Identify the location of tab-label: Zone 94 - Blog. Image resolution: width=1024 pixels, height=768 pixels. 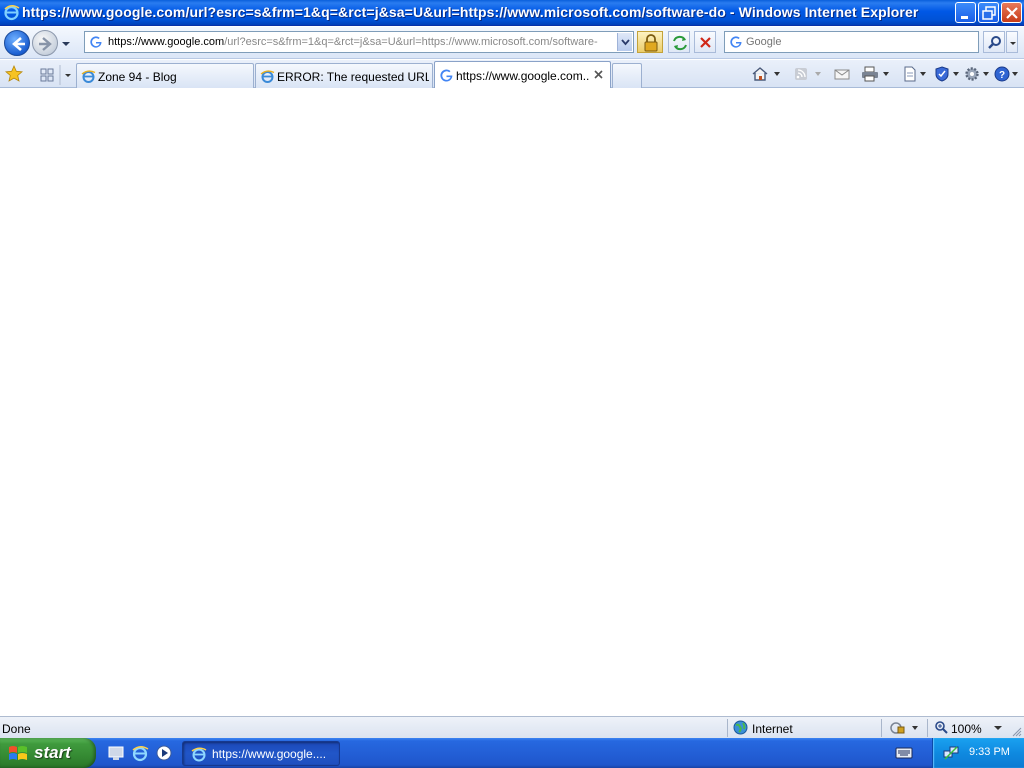
(137, 77).